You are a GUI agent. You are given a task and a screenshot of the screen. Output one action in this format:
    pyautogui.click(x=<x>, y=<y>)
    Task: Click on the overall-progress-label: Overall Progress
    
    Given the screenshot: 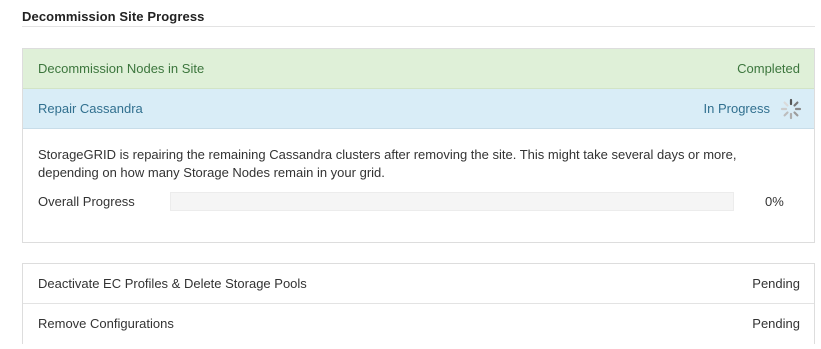 What is the action you would take?
    pyautogui.click(x=86, y=201)
    